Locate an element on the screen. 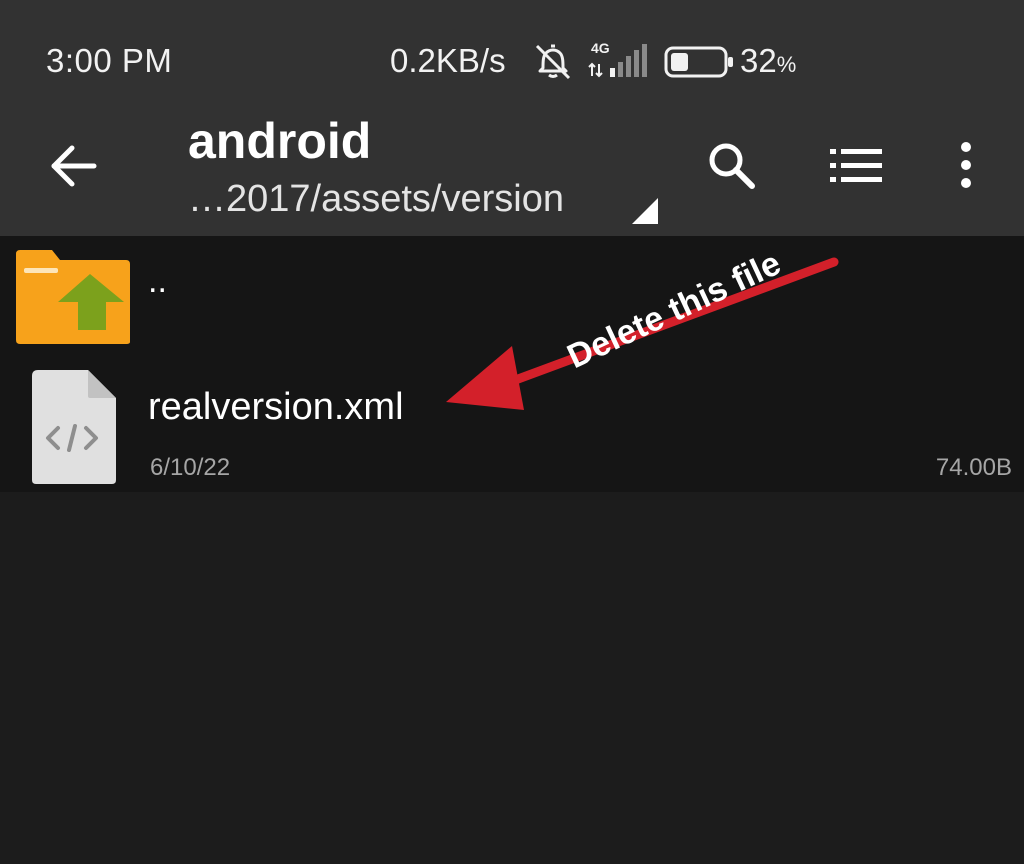 The height and width of the screenshot is (864, 1024). xml-file-icon is located at coordinates (74, 427).